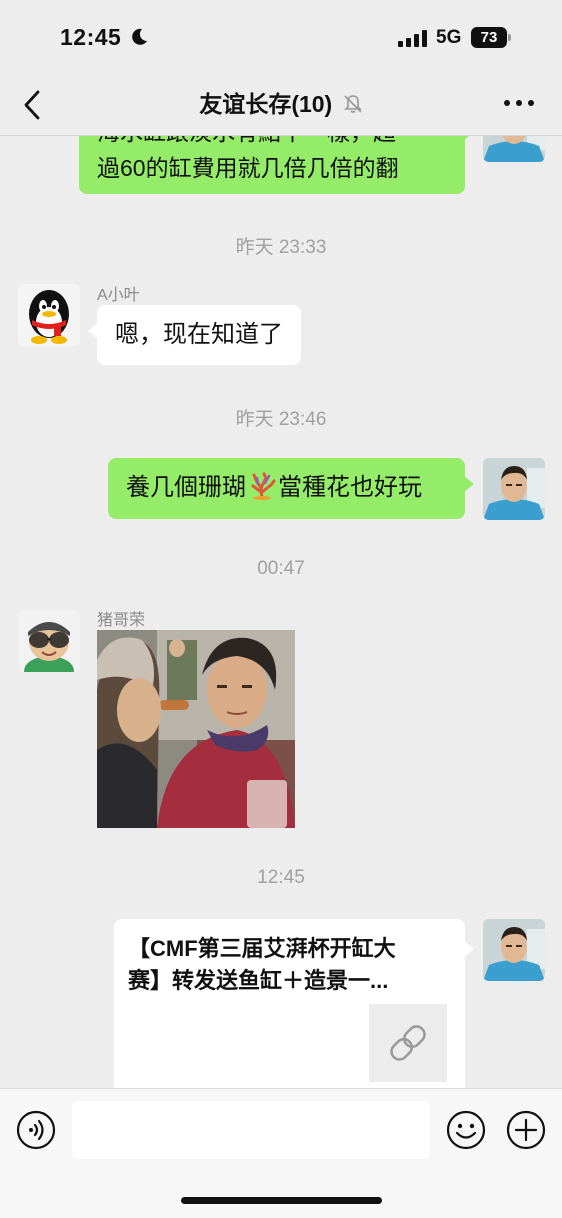 The height and width of the screenshot is (1218, 562). Describe the element at coordinates (281, 568) in the screenshot. I see `timestamp-separator: 00:47` at that location.